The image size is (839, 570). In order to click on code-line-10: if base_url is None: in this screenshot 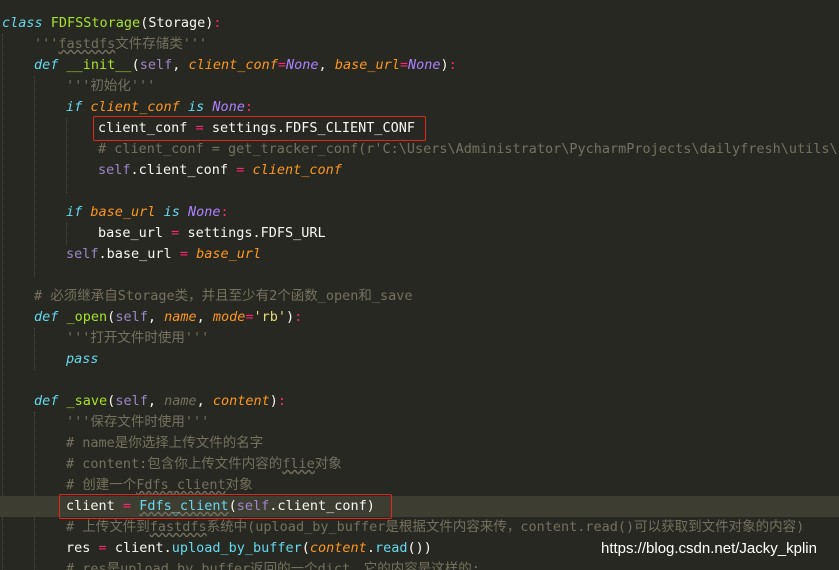, I will do `click(147, 212)`.